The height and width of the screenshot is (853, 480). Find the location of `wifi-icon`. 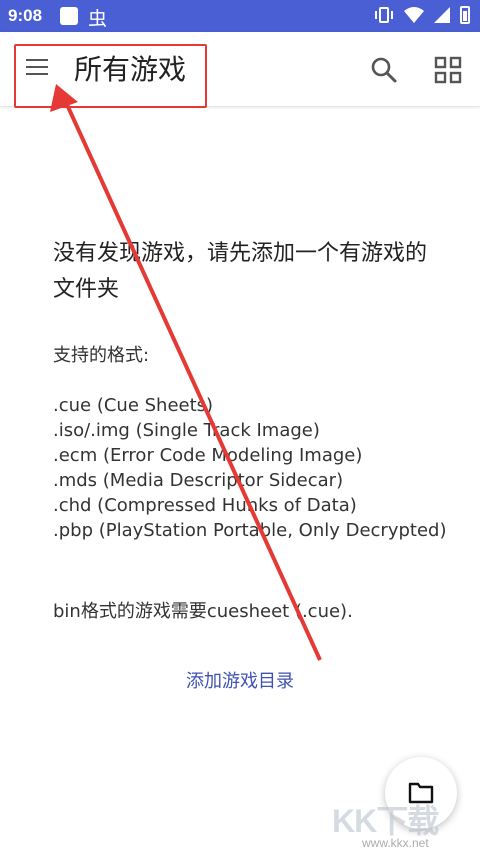

wifi-icon is located at coordinates (414, 15).